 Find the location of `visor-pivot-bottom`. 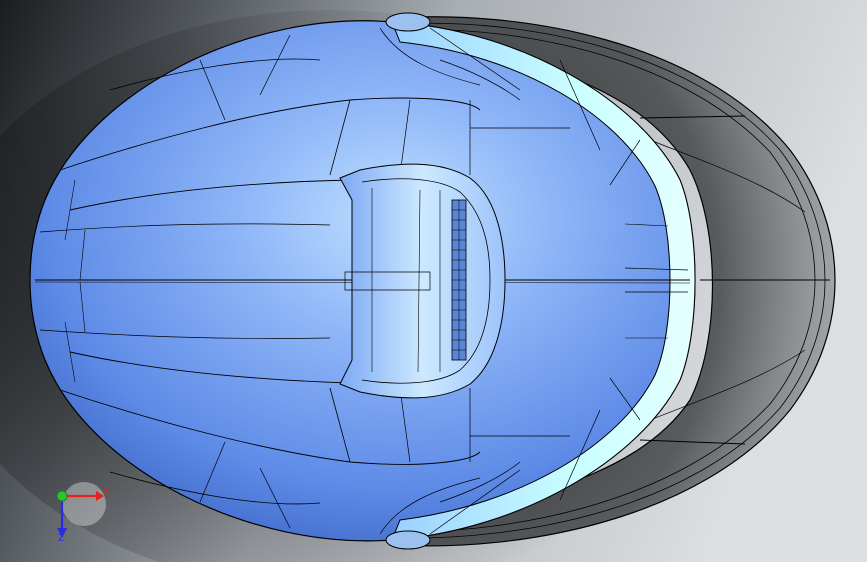

visor-pivot-bottom is located at coordinates (408, 540).